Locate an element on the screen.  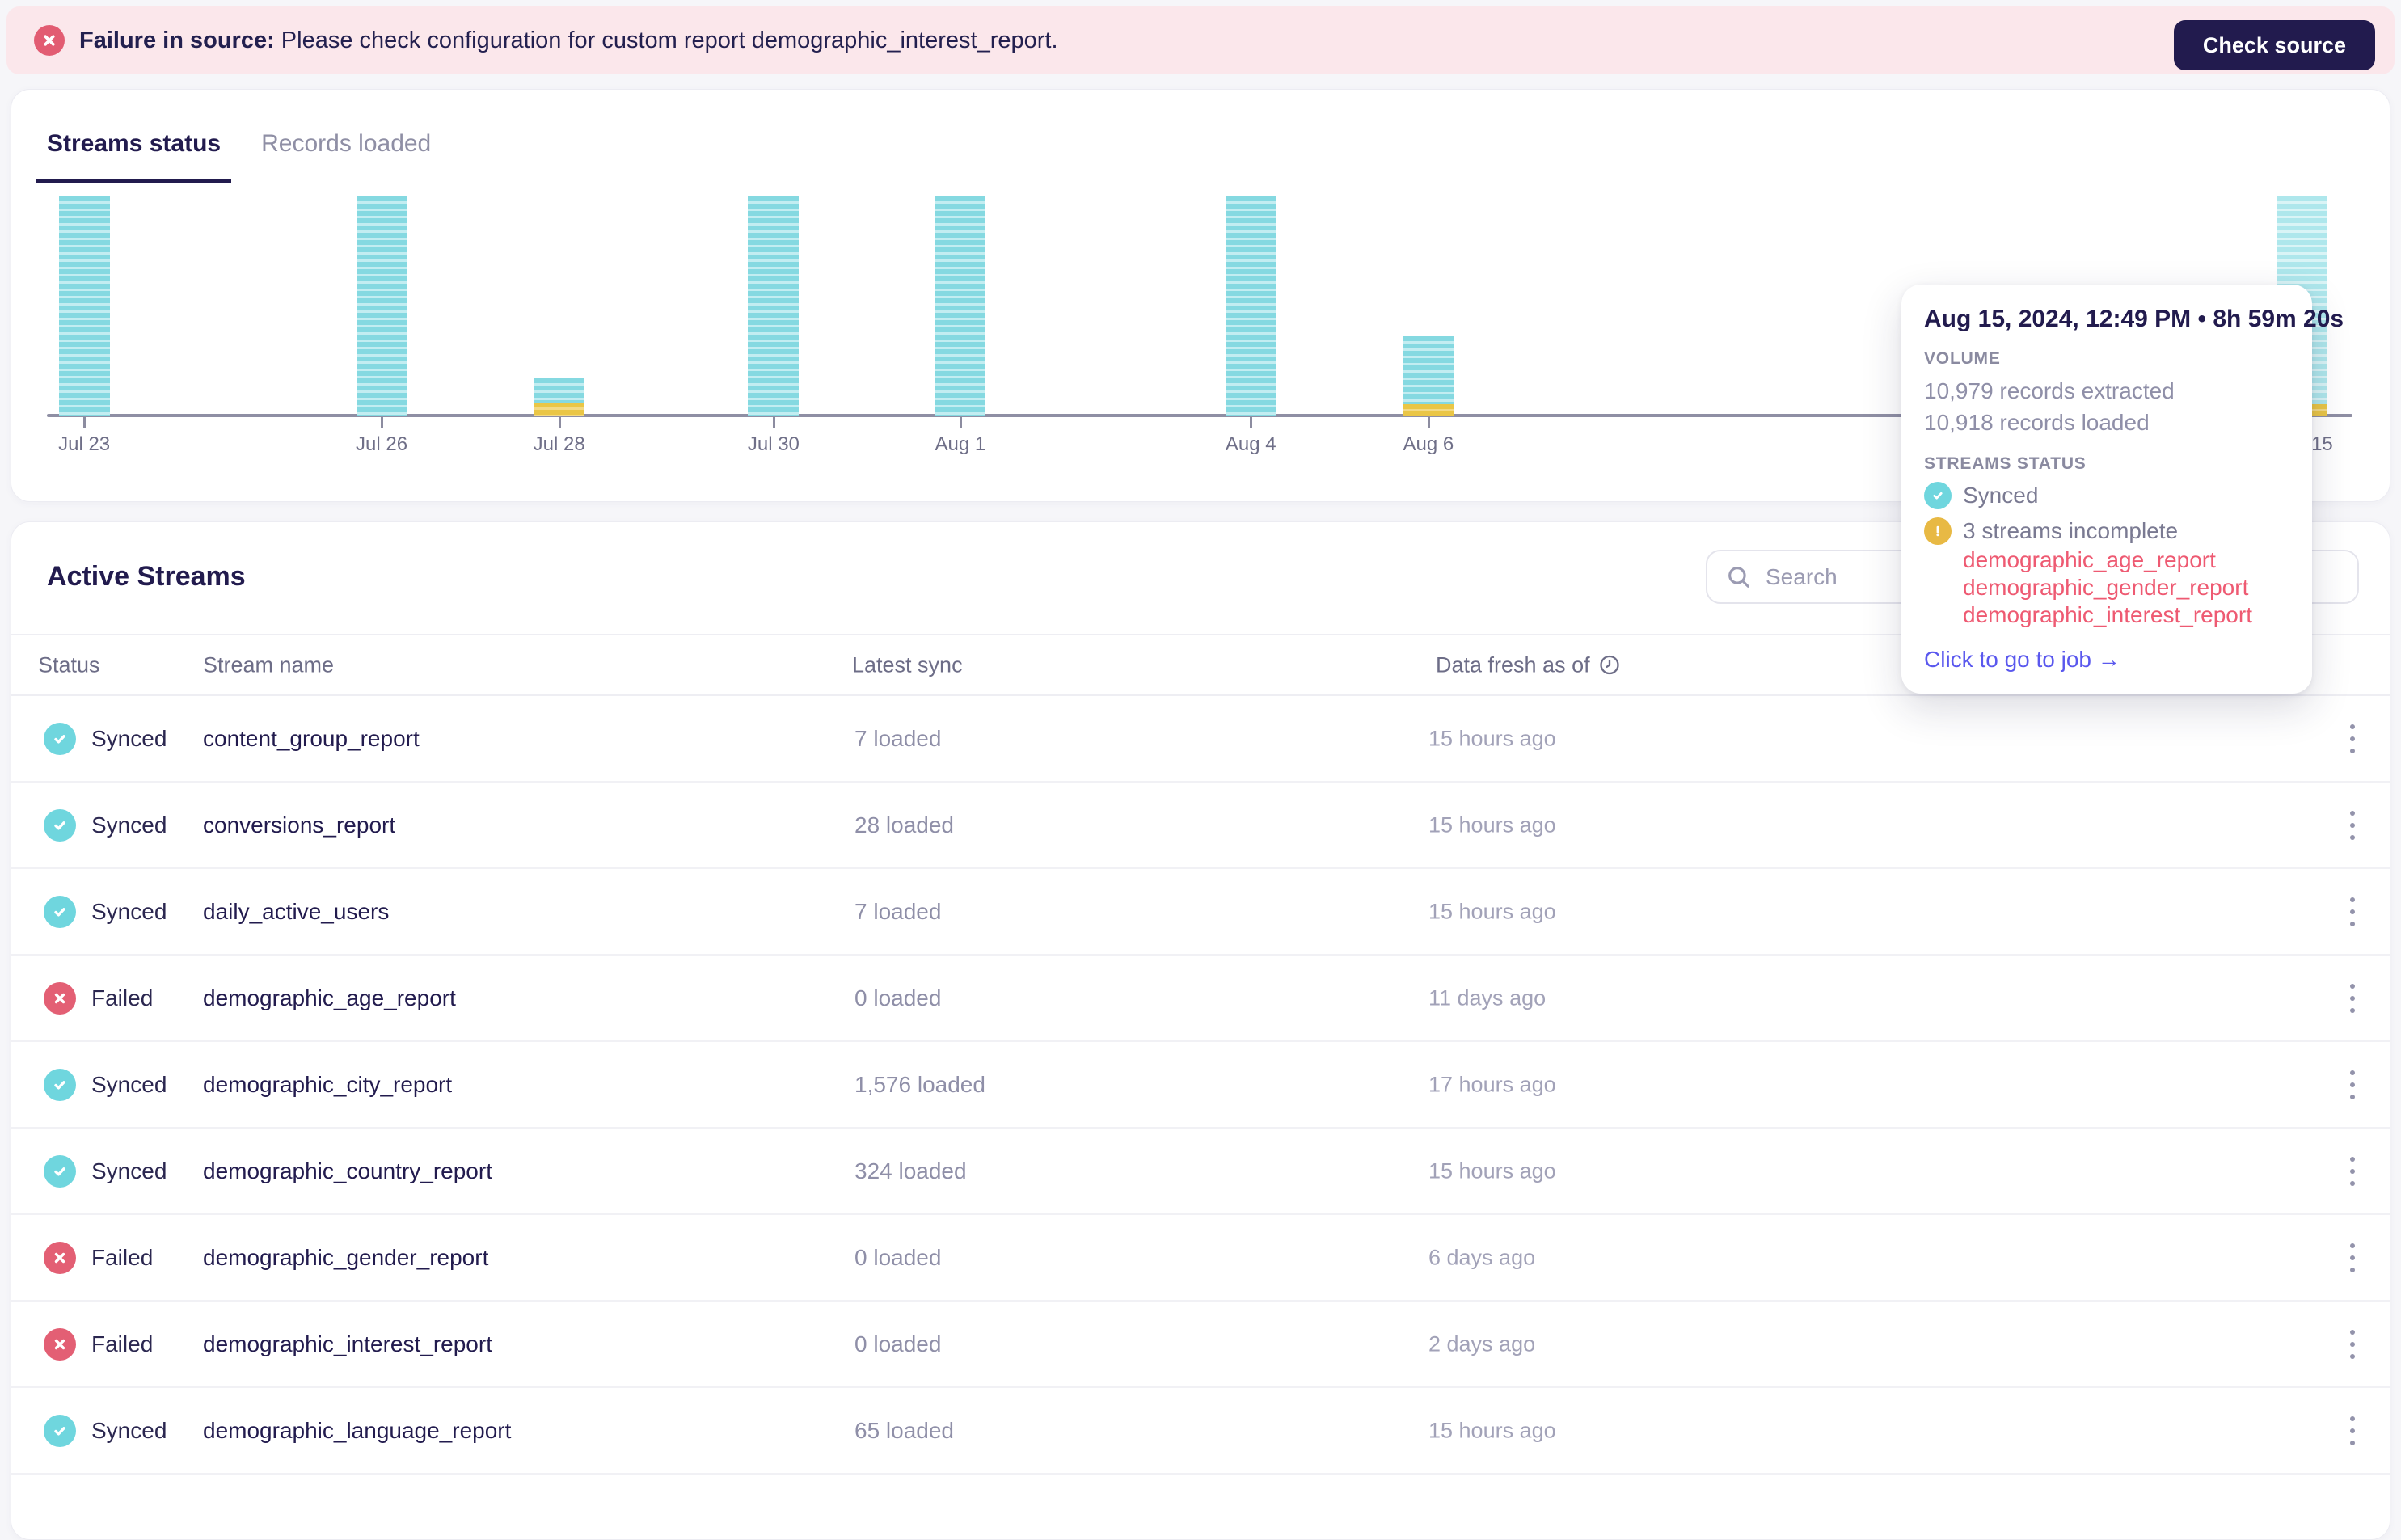
tooltip-incomplete-label: 3 streams incomplete is located at coordinates (2071, 531).